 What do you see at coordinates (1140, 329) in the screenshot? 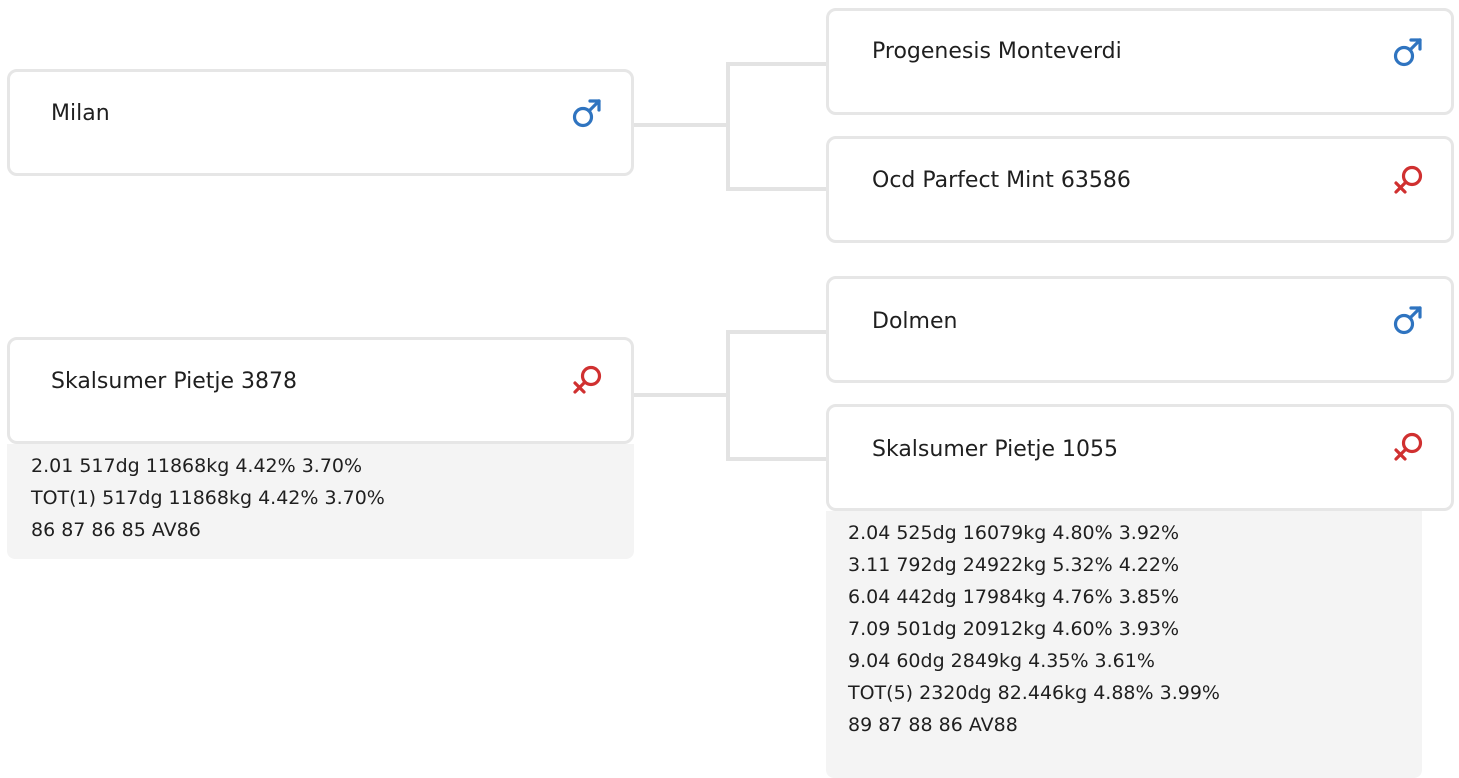
I see `node-dam-sire: Dolmen` at bounding box center [1140, 329].